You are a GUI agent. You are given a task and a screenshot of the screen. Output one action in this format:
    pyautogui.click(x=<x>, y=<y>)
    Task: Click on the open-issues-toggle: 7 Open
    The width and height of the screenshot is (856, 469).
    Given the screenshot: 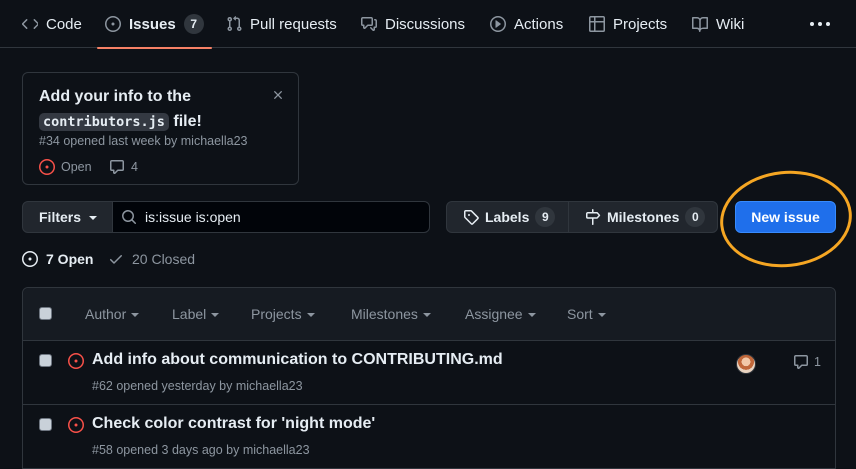 What is the action you would take?
    pyautogui.click(x=57, y=259)
    